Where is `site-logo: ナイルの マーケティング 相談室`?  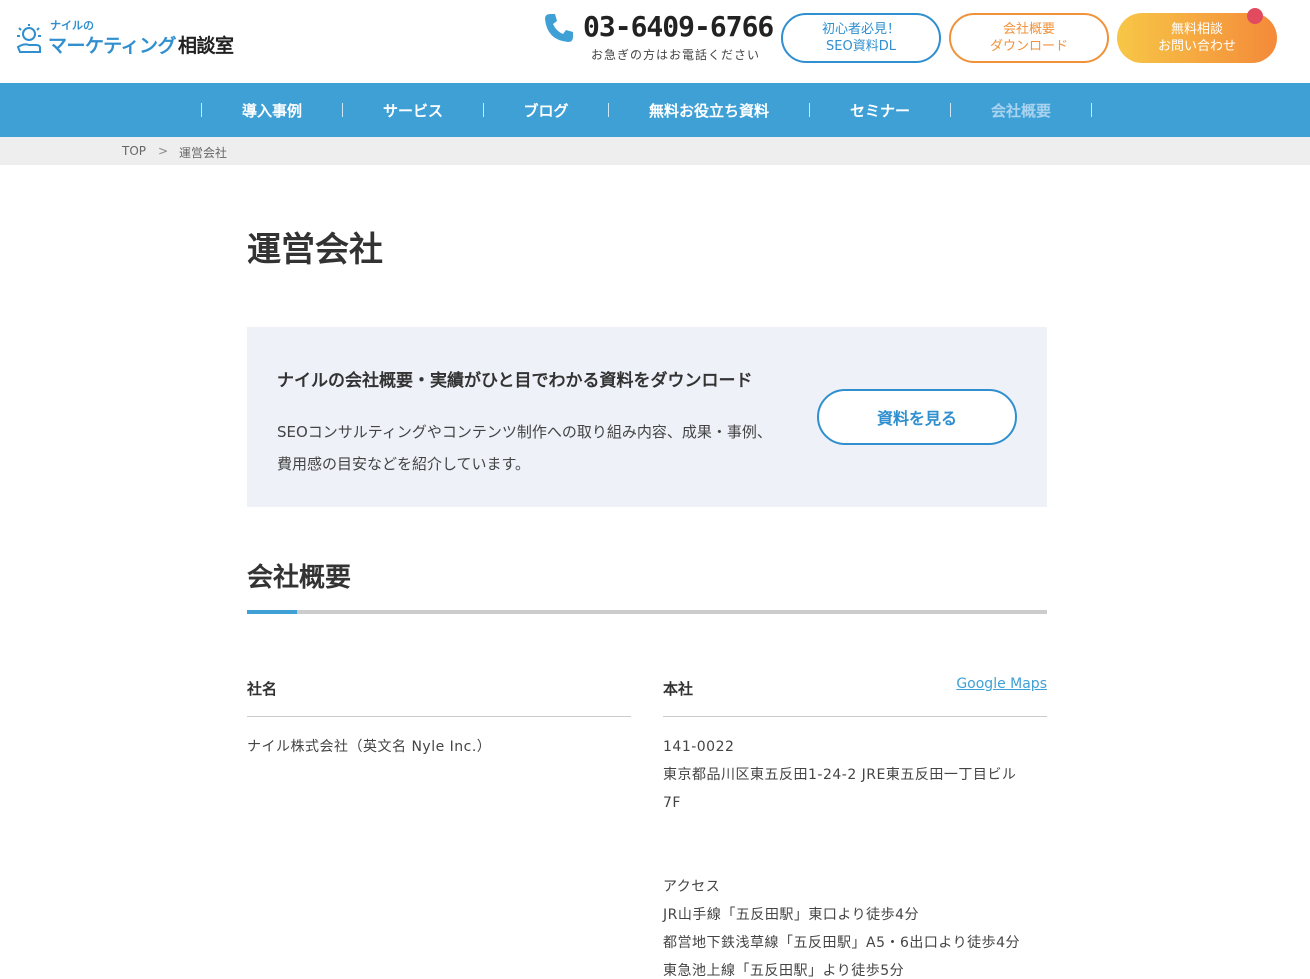
site-logo: ナイルの マーケティング 相談室 is located at coordinates (125, 38).